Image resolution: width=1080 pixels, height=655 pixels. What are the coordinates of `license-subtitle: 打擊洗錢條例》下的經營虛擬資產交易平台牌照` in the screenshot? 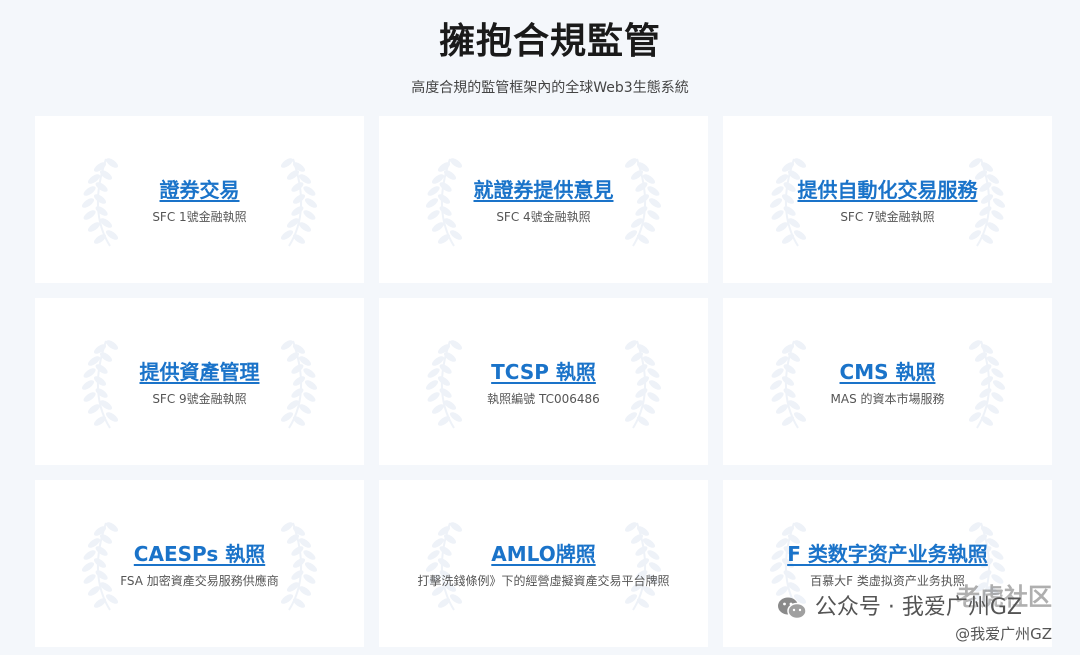 It's located at (543, 580).